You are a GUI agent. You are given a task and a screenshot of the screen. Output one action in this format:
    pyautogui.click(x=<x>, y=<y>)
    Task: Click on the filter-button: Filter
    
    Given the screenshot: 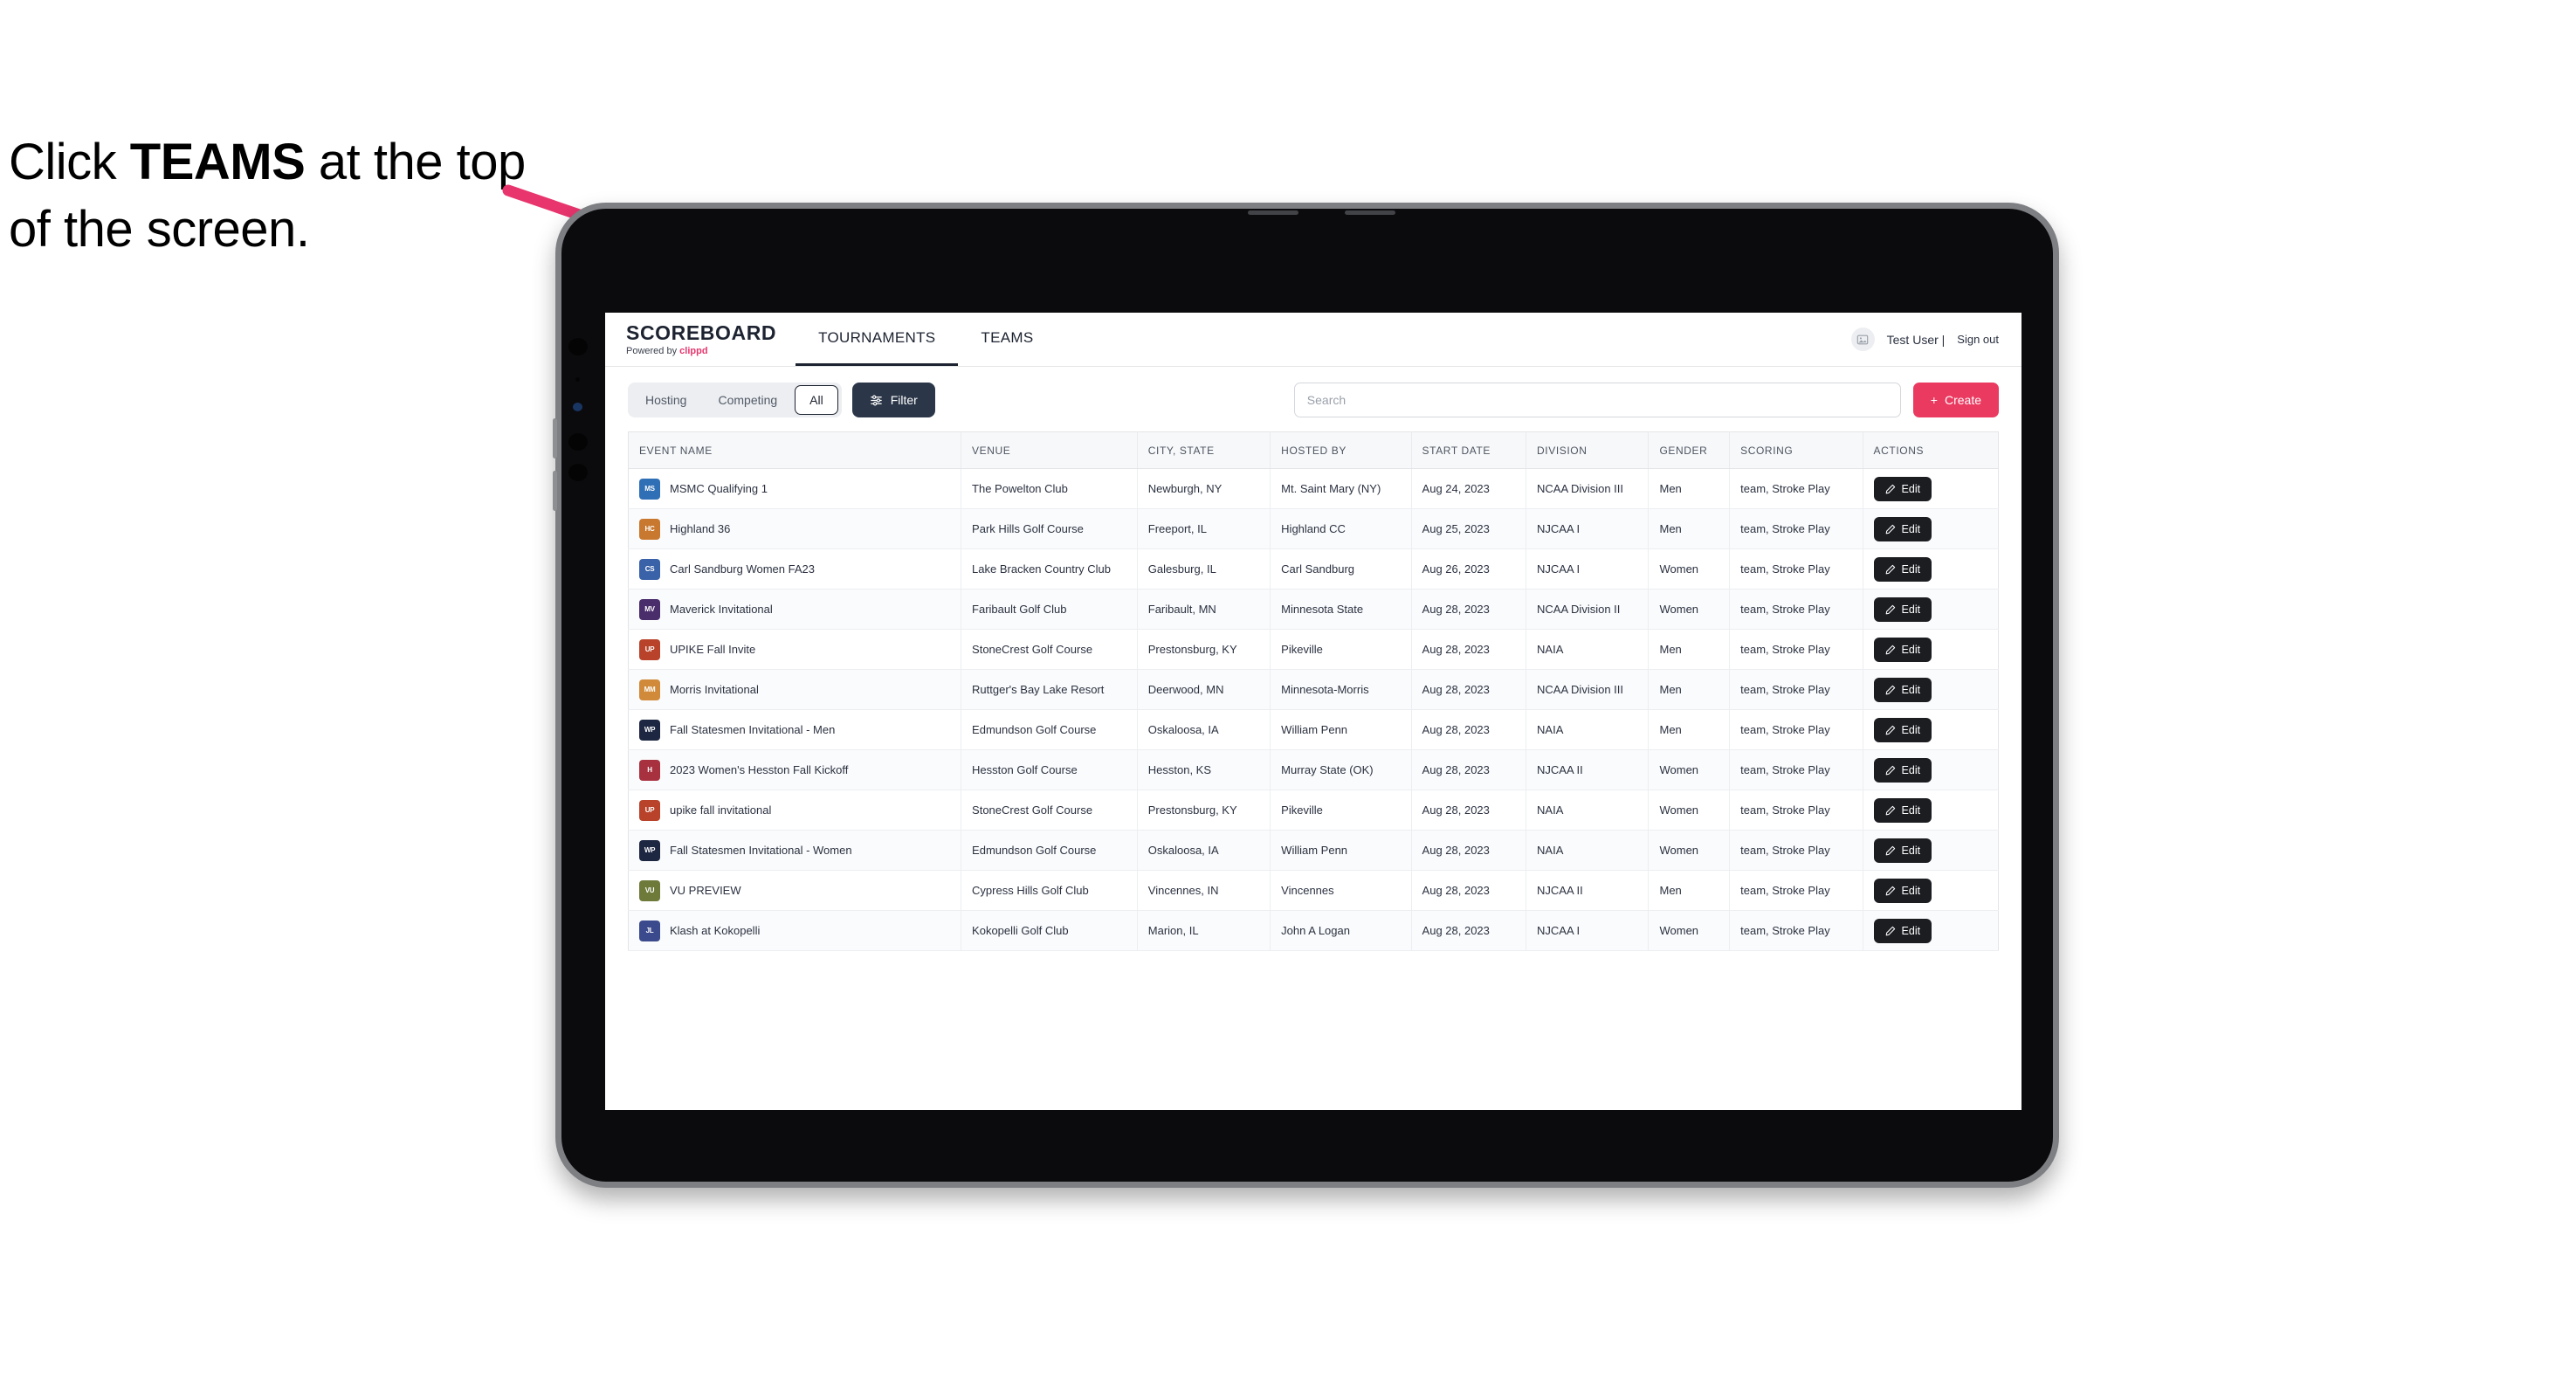 What is the action you would take?
    pyautogui.click(x=893, y=400)
    